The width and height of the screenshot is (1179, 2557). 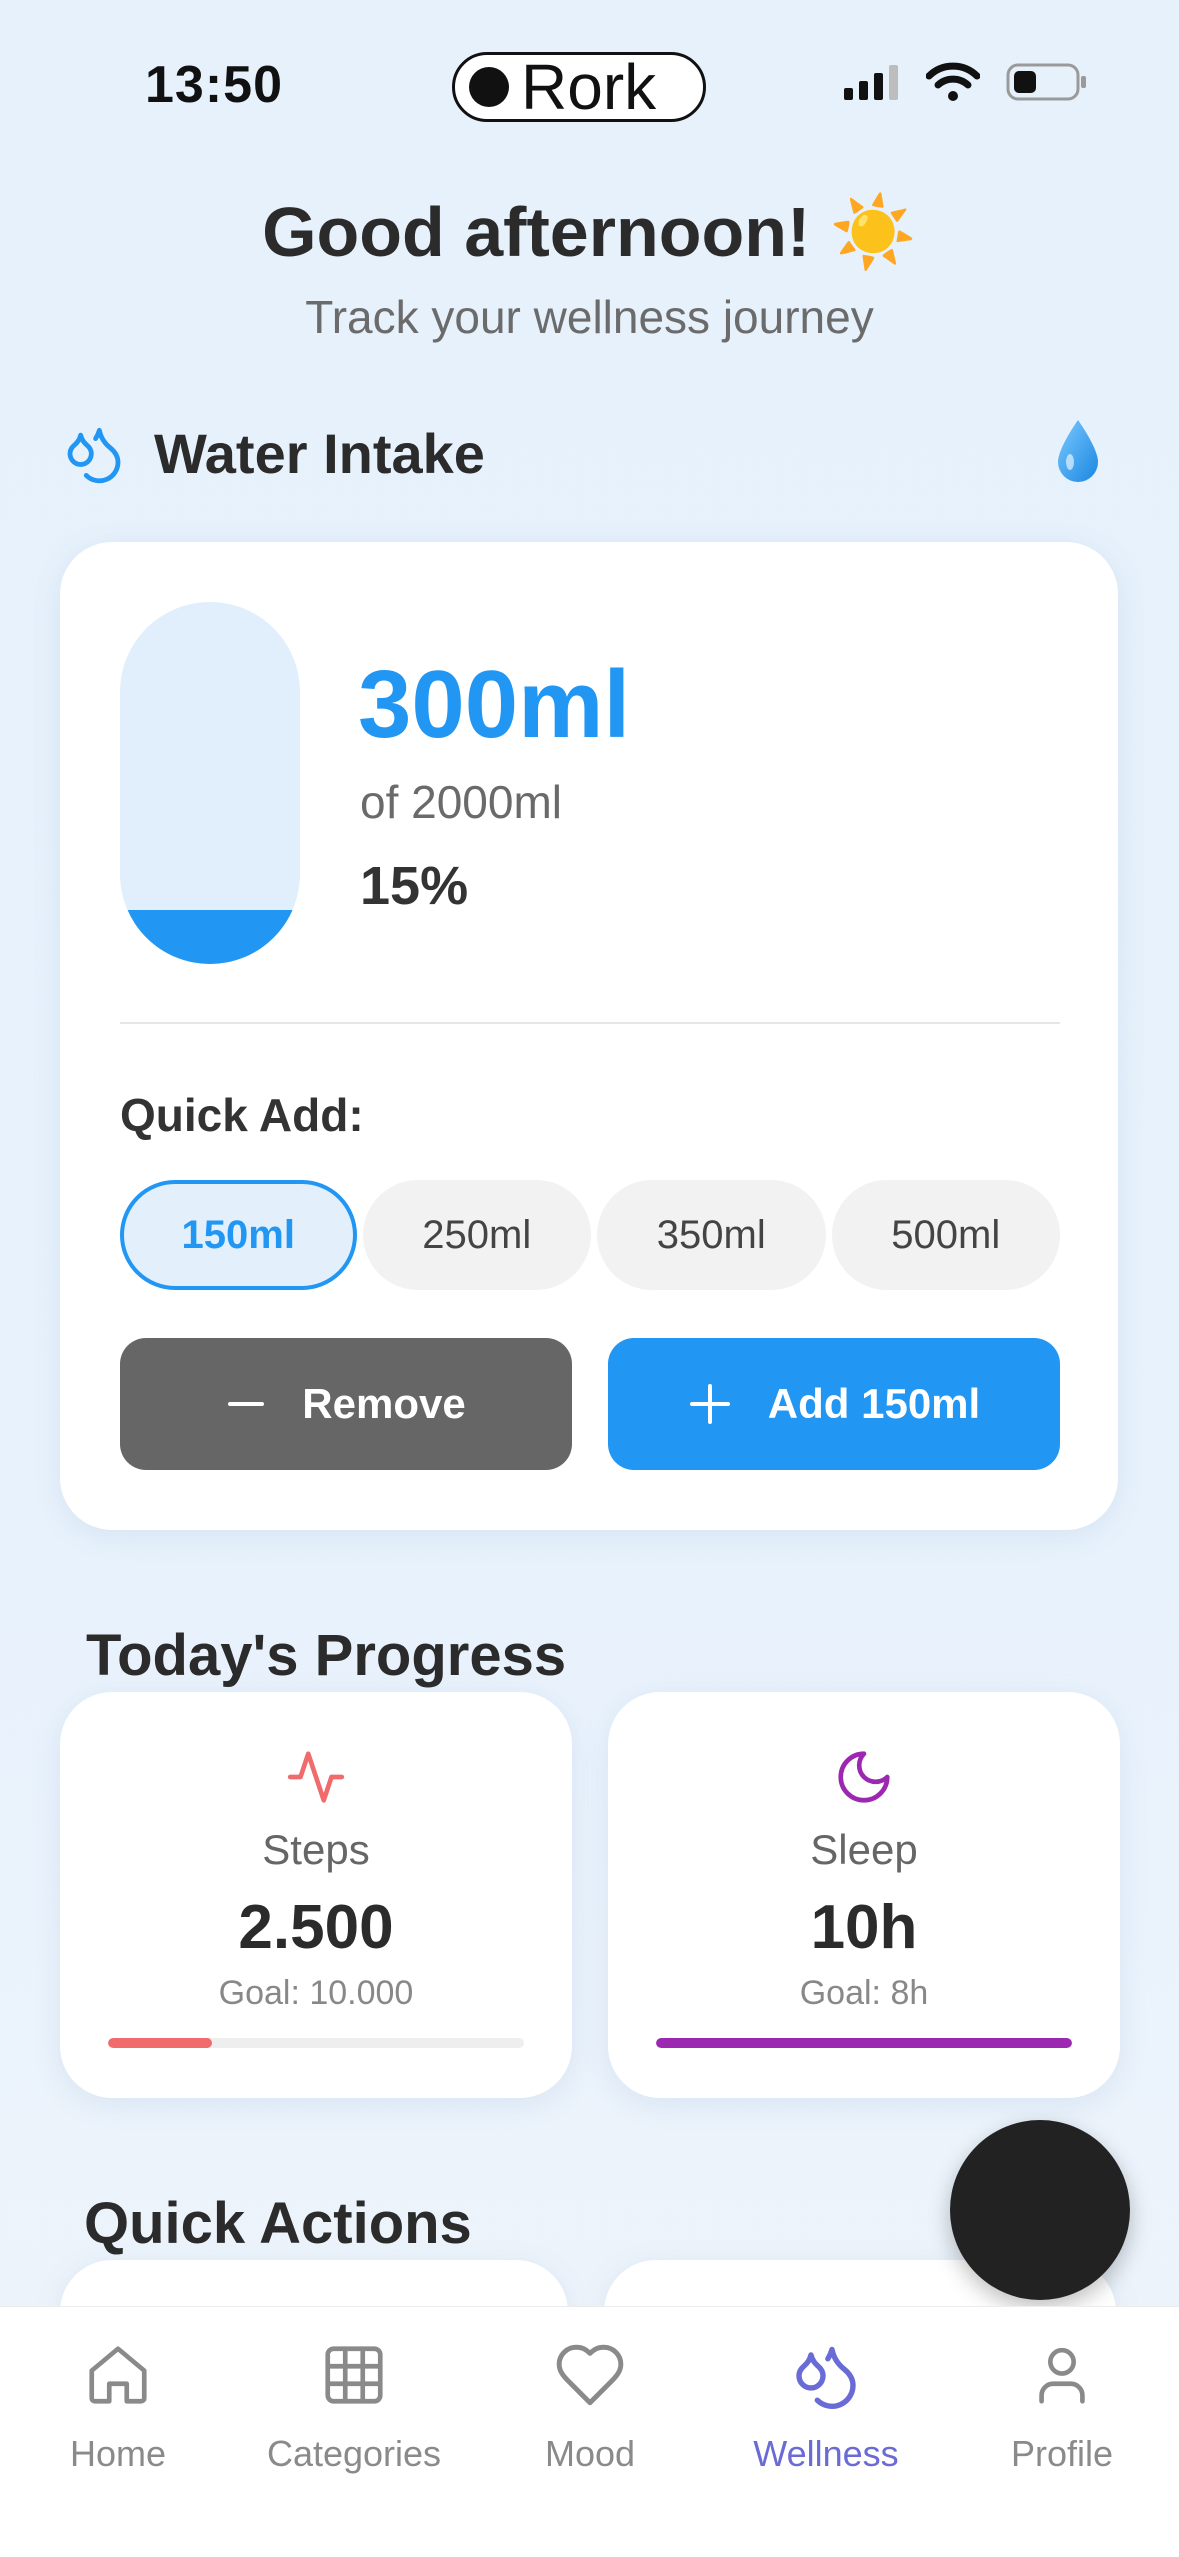 What do you see at coordinates (1062, 2375) in the screenshot?
I see `user-icon` at bounding box center [1062, 2375].